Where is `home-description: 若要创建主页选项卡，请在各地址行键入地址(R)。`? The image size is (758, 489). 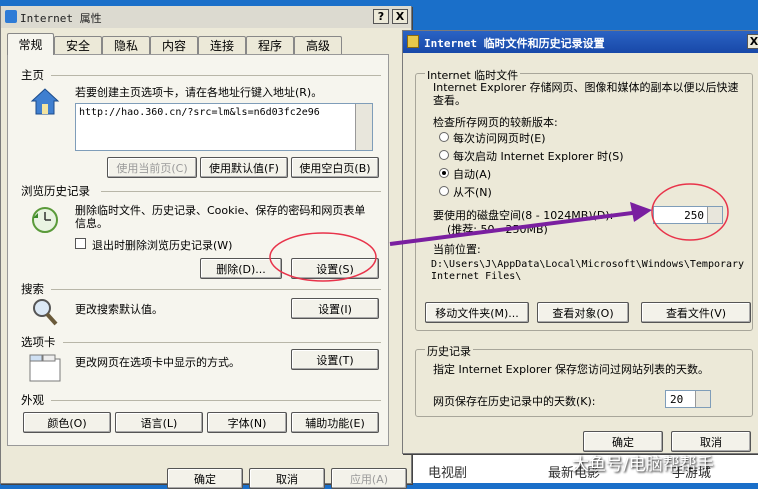
home-description: 若要创建主页选项卡，请在各地址行键入地址(R)。 is located at coordinates (199, 92).